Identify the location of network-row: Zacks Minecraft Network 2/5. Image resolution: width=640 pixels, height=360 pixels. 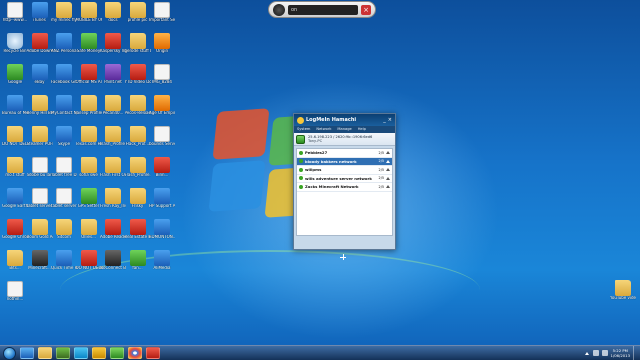
(344, 187).